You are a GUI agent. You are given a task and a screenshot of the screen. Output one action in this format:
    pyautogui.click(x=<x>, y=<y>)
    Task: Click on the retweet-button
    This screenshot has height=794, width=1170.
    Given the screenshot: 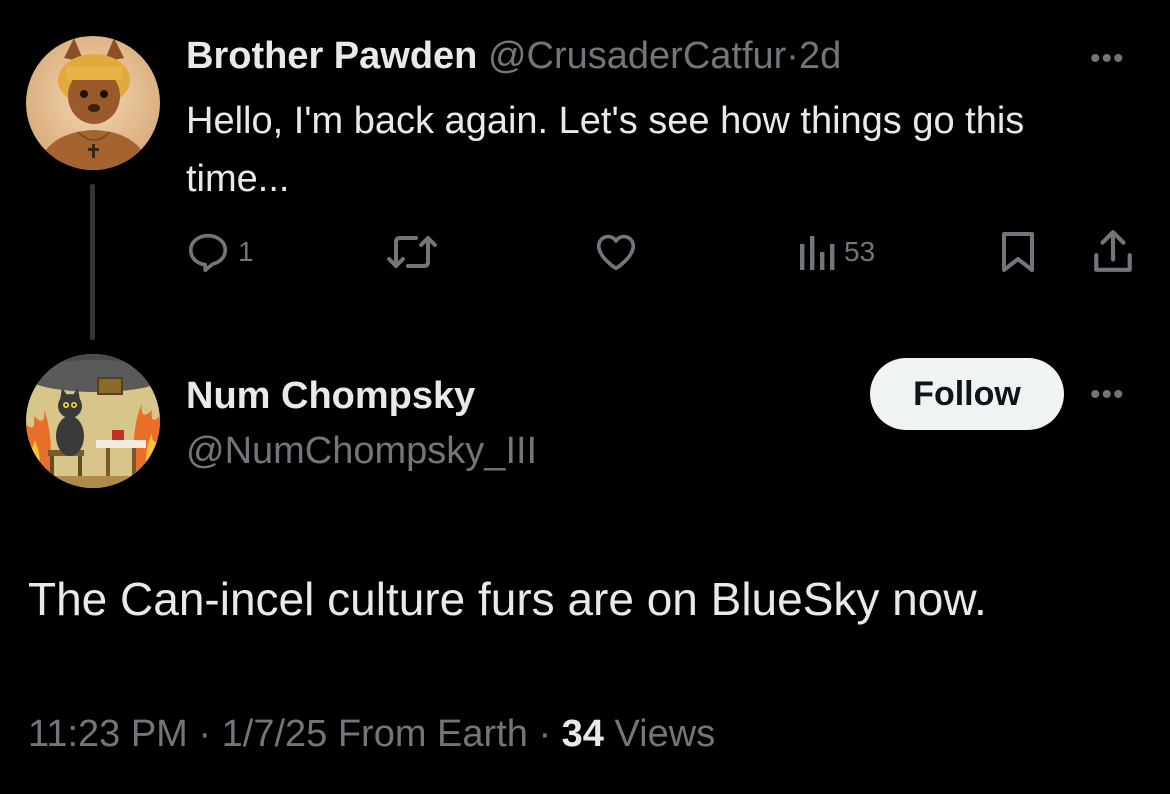 What is the action you would take?
    pyautogui.click(x=416, y=252)
    